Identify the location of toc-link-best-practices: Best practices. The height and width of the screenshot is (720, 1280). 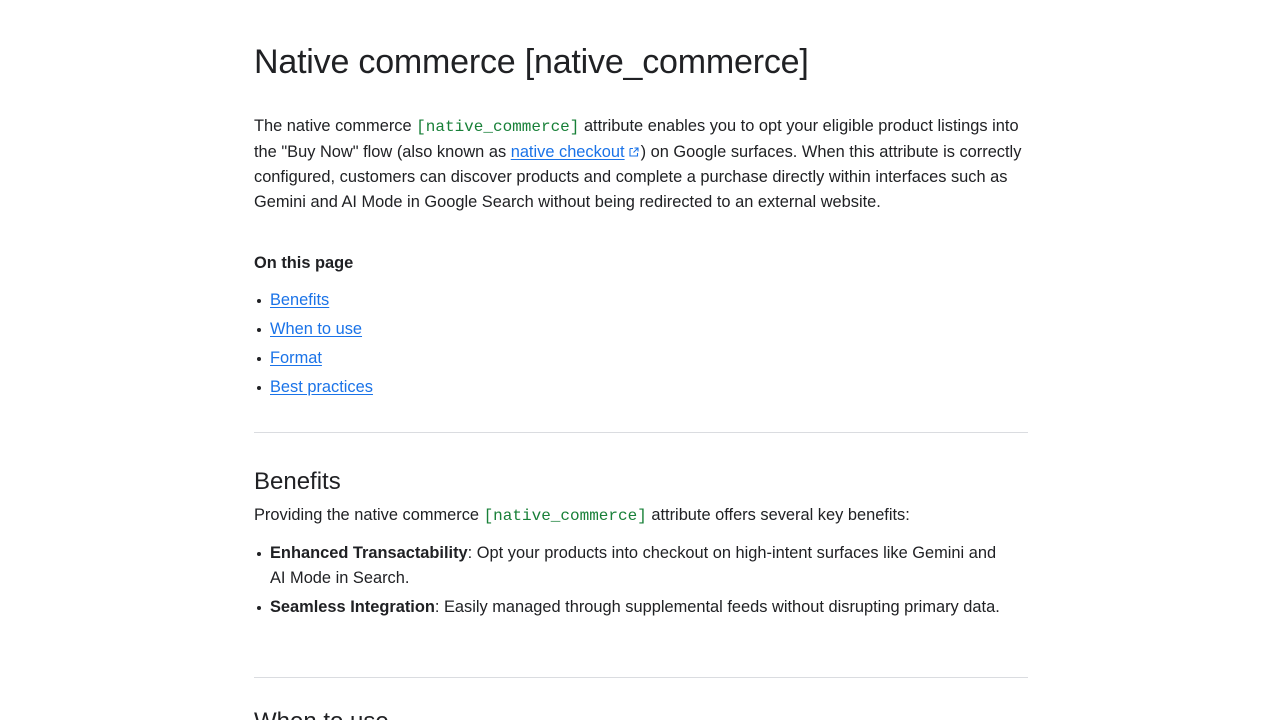
(321, 387).